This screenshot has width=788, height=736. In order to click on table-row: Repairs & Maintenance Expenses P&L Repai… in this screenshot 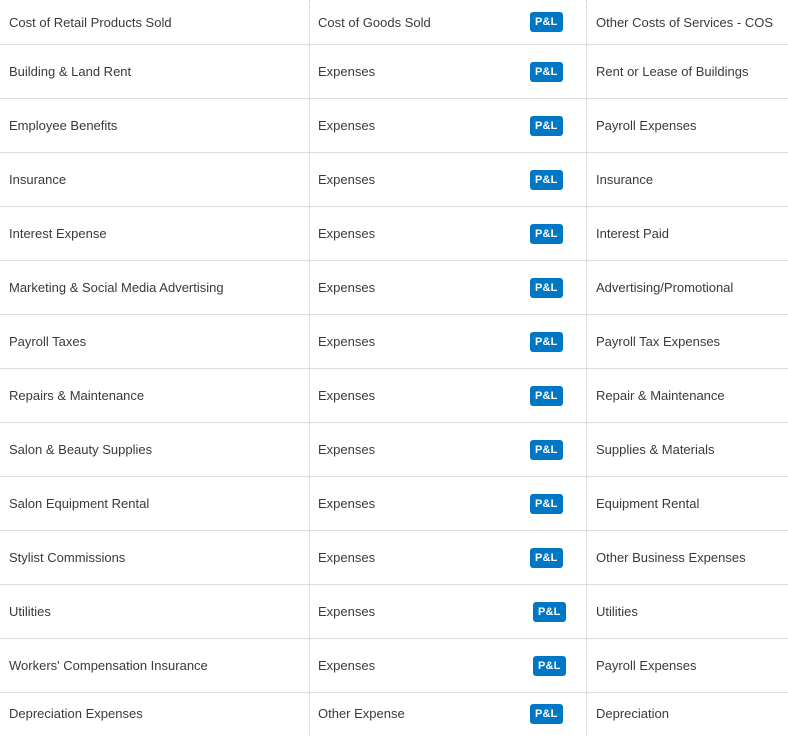, I will do `click(394, 396)`.